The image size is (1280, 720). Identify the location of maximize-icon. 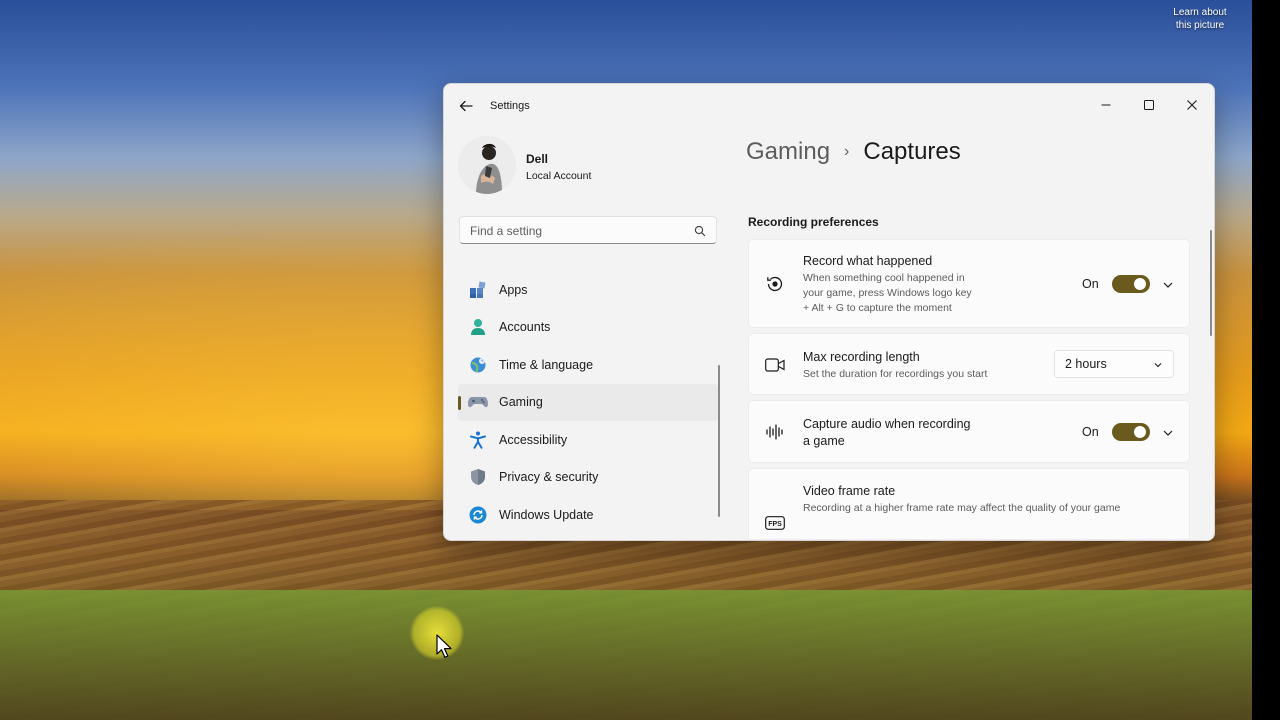
(1149, 105).